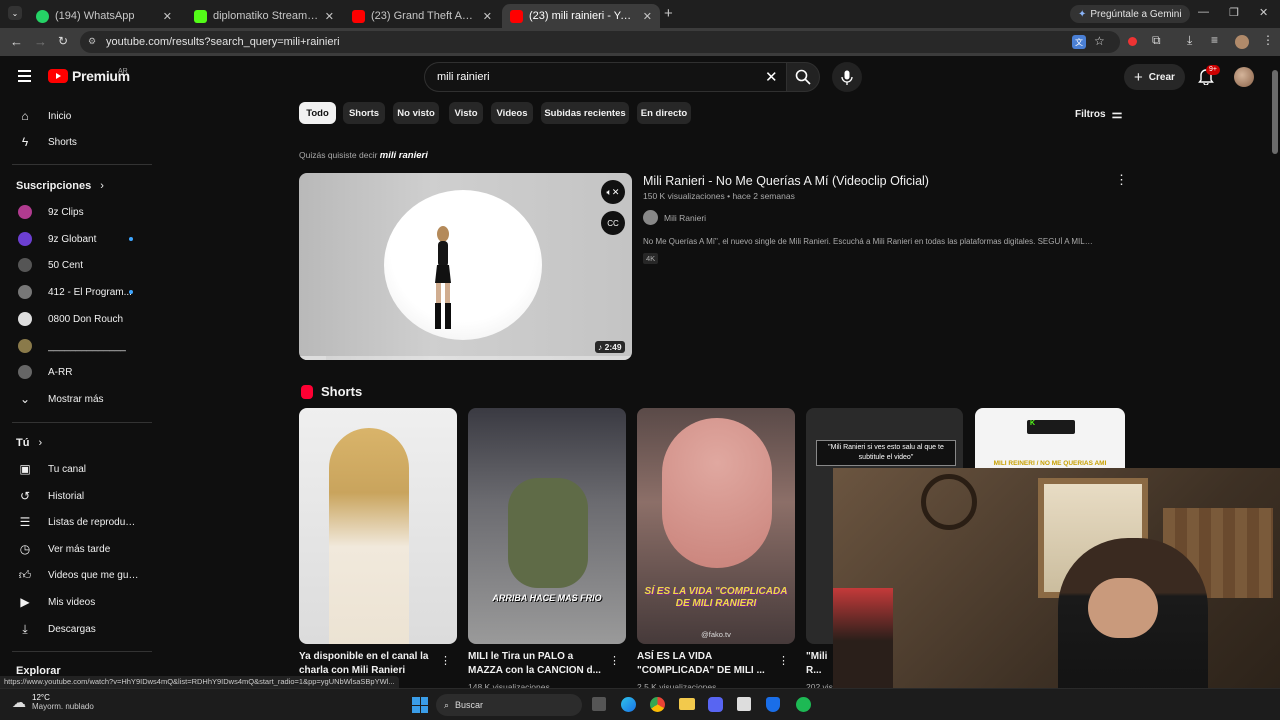  I want to click on filter-chip: Shorts, so click(364, 113).